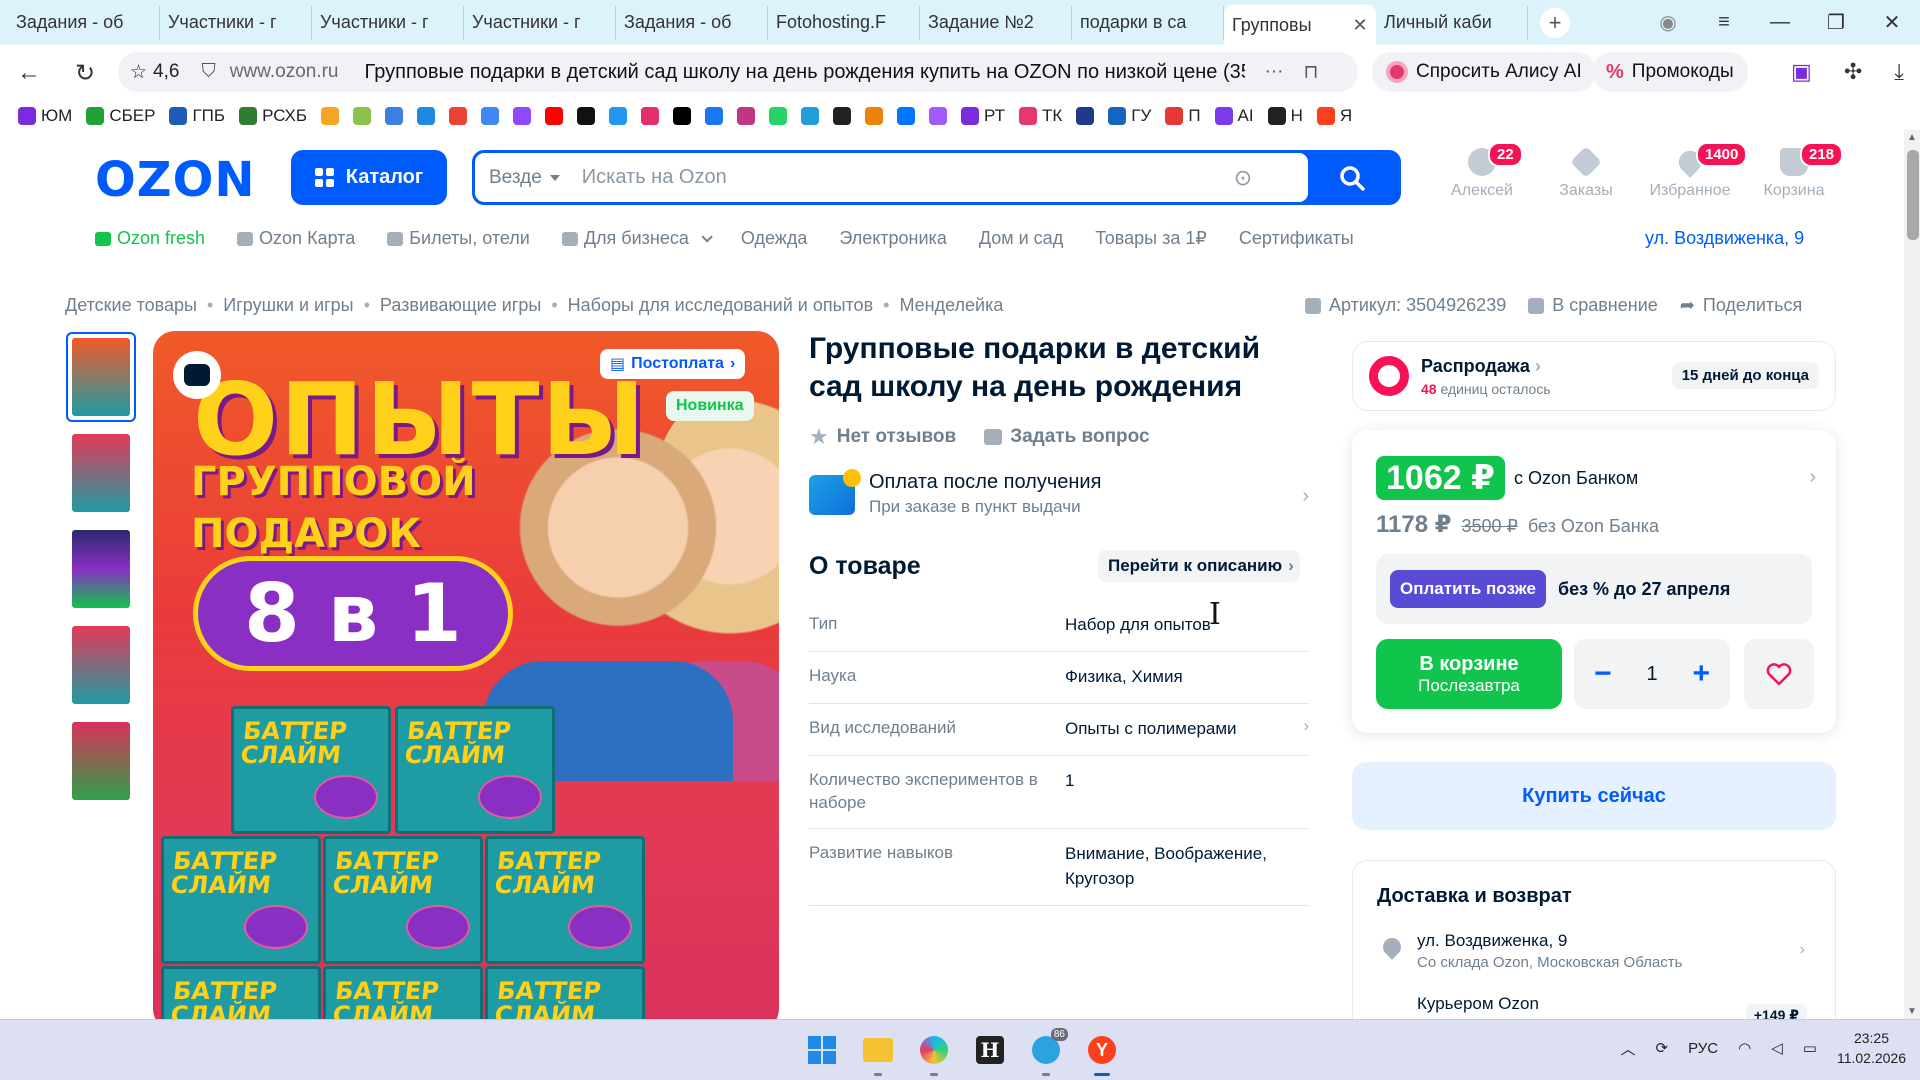  I want to click on camera-icon: ⊙, so click(1243, 178).